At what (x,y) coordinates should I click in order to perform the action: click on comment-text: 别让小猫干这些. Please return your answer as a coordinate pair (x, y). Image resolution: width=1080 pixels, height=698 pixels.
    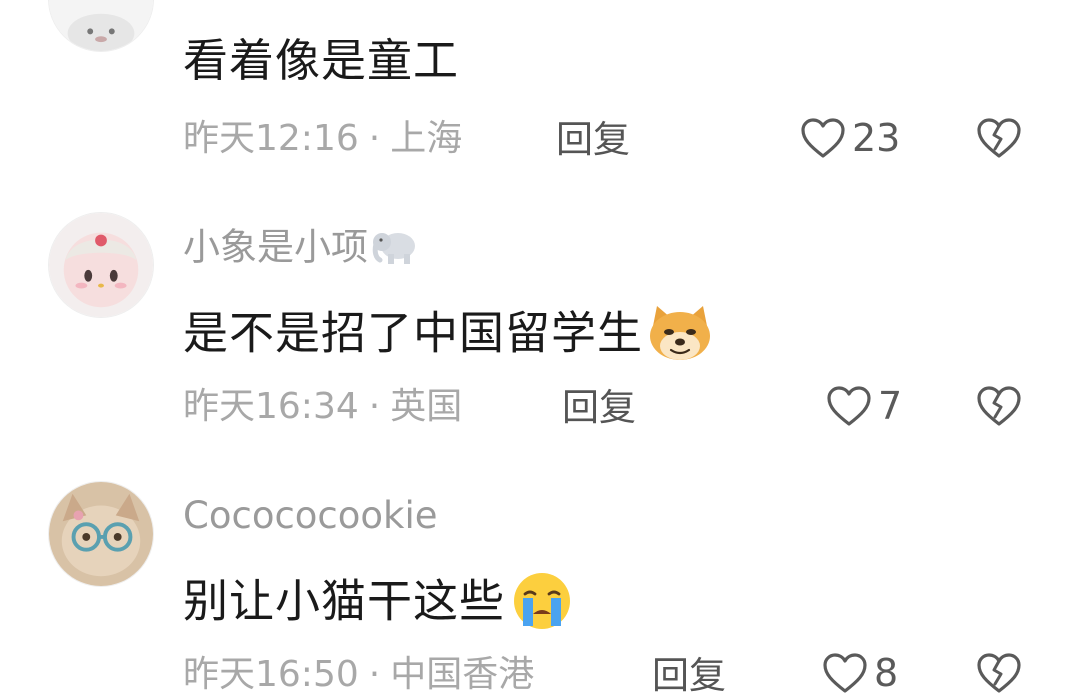
    Looking at the image, I should click on (380, 604).